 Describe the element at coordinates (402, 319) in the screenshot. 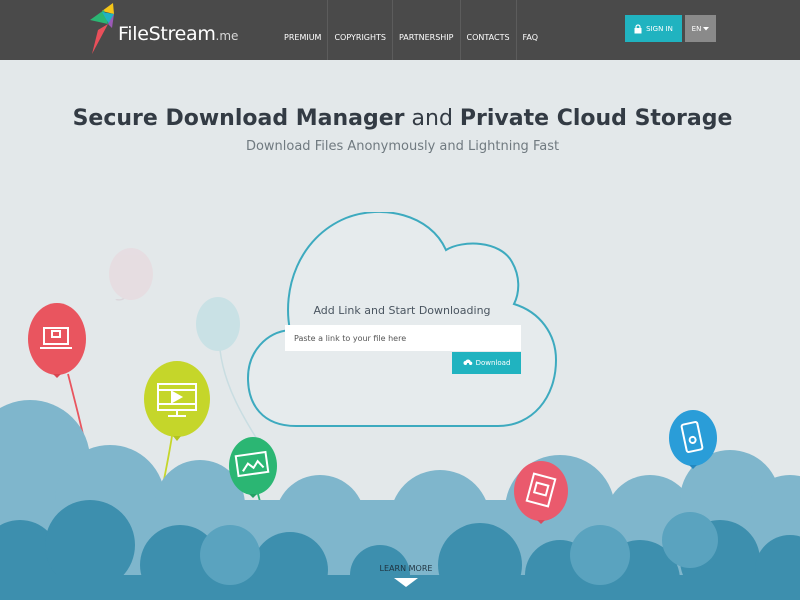

I see `download-cloud-frame` at that location.